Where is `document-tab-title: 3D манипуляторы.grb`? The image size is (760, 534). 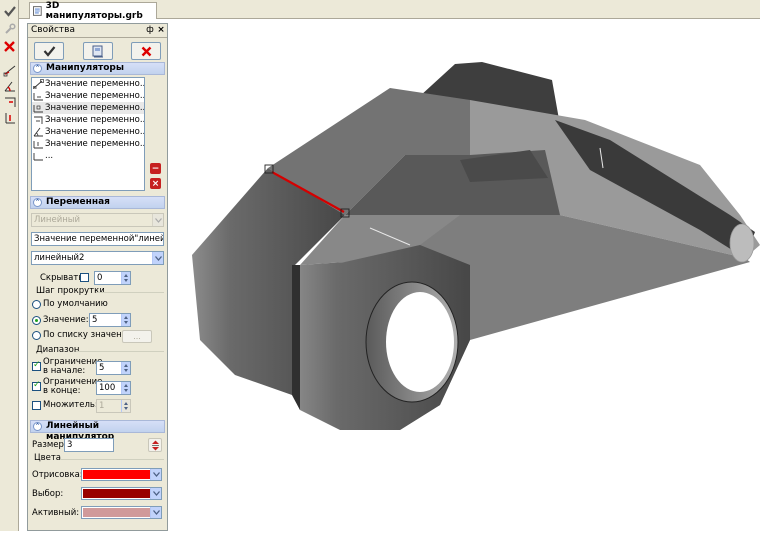
document-tab-title: 3D манипуляторы.grb is located at coordinates (94, 11).